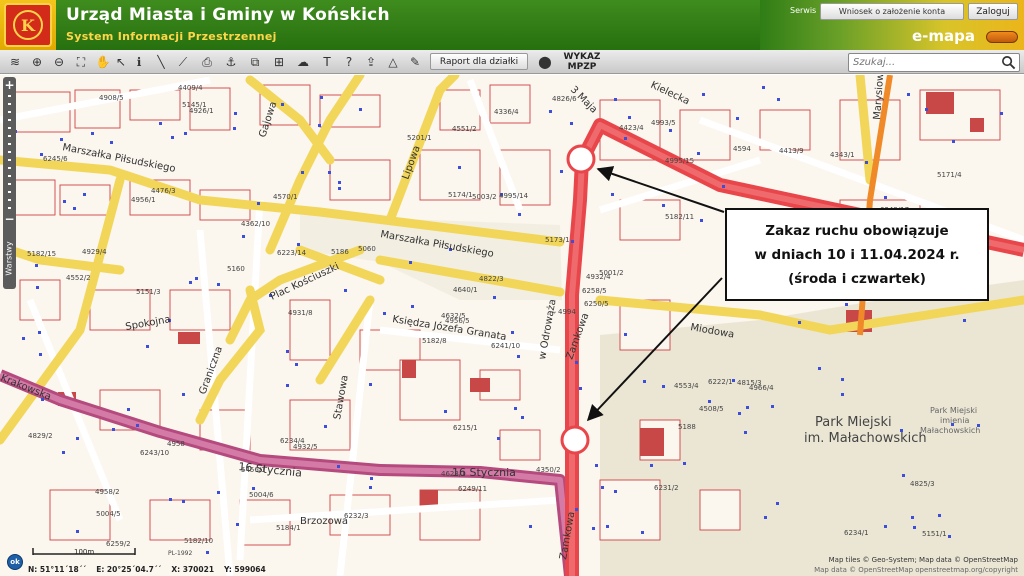 The image size is (1024, 576). What do you see at coordinates (139, 62) in the screenshot?
I see `info-icon: ℹ` at bounding box center [139, 62].